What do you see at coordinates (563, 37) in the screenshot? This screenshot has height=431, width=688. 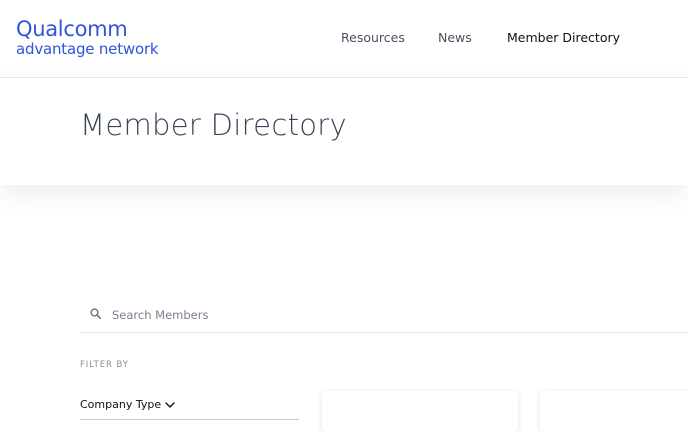 I see `nav-member-directory: Member Directory` at bounding box center [563, 37].